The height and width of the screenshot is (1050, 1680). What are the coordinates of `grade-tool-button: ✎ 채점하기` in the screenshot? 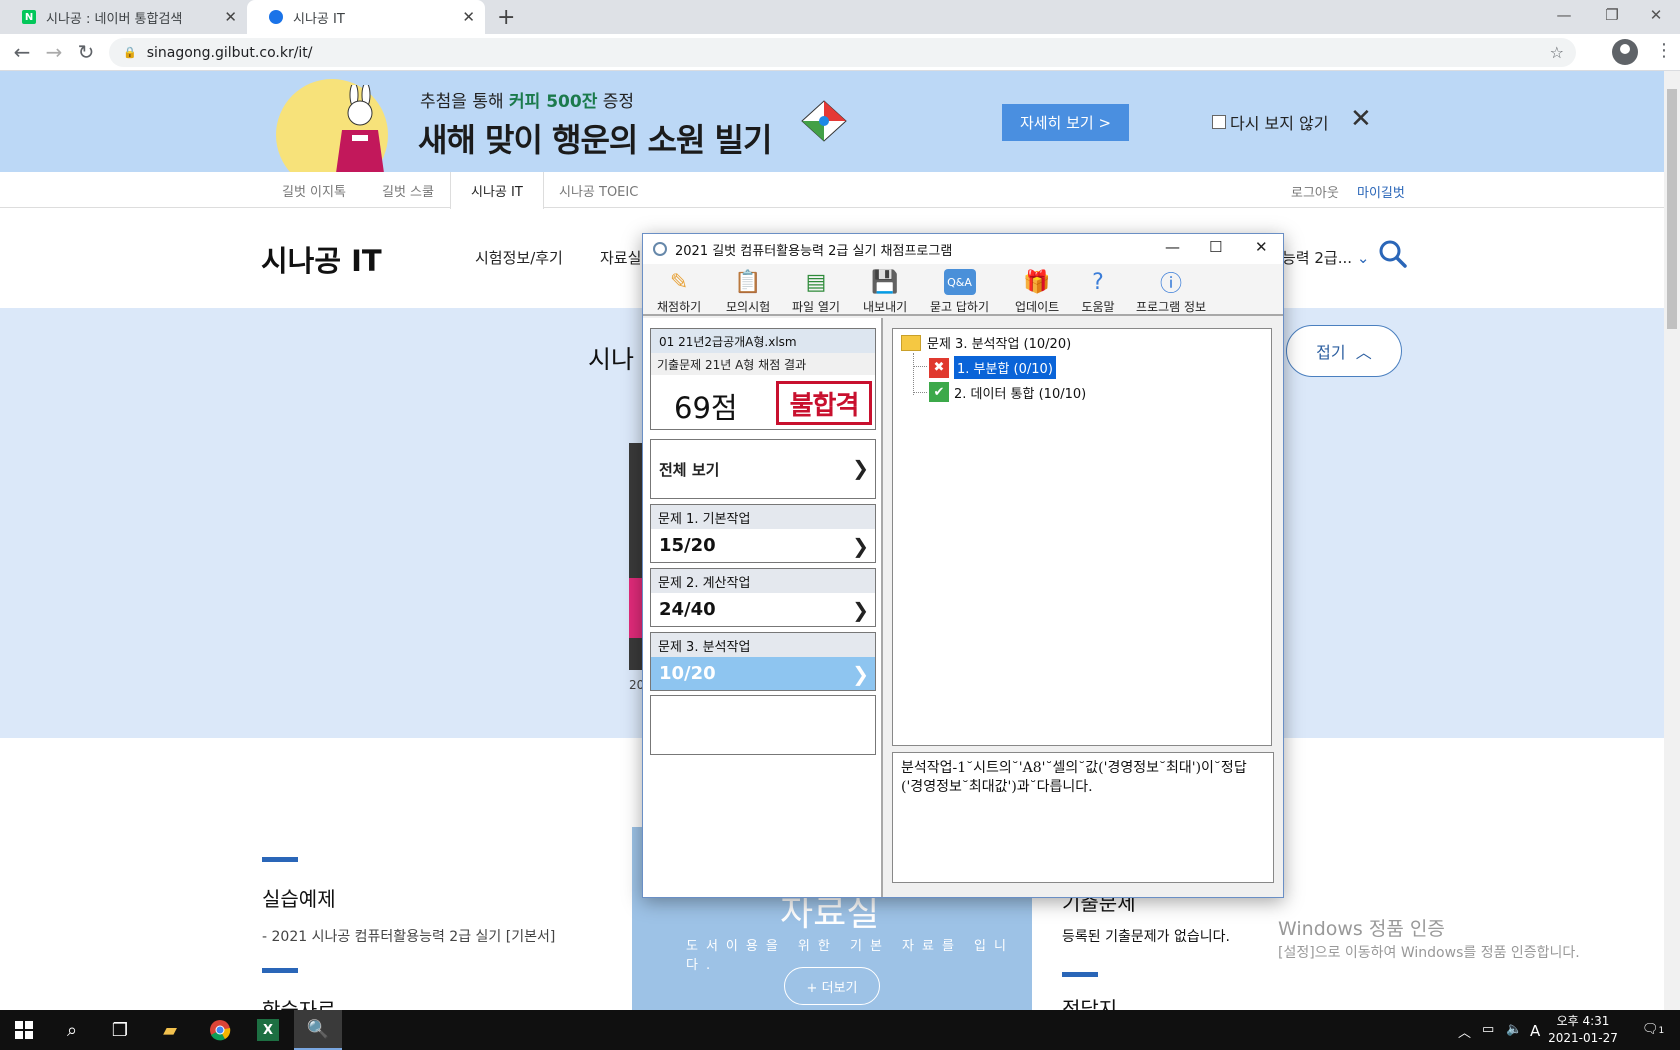 It's located at (679, 291).